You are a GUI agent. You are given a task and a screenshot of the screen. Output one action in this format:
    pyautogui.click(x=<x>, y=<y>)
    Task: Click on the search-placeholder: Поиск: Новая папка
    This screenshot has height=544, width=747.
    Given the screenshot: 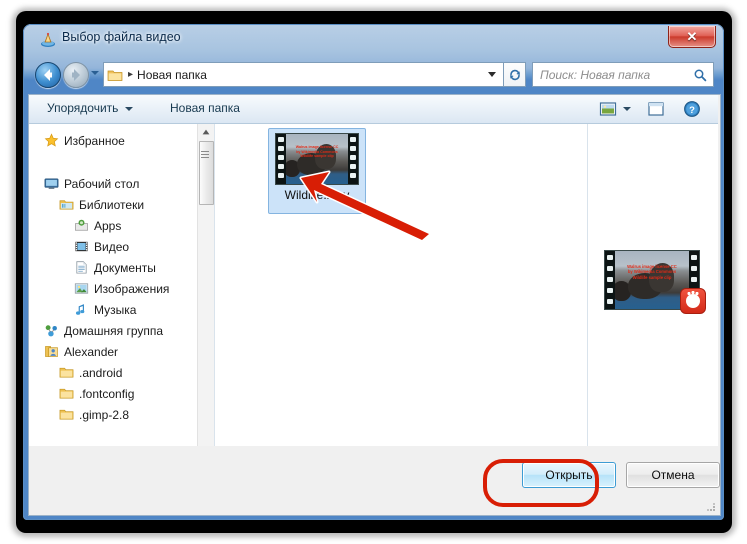 What is the action you would take?
    pyautogui.click(x=595, y=74)
    